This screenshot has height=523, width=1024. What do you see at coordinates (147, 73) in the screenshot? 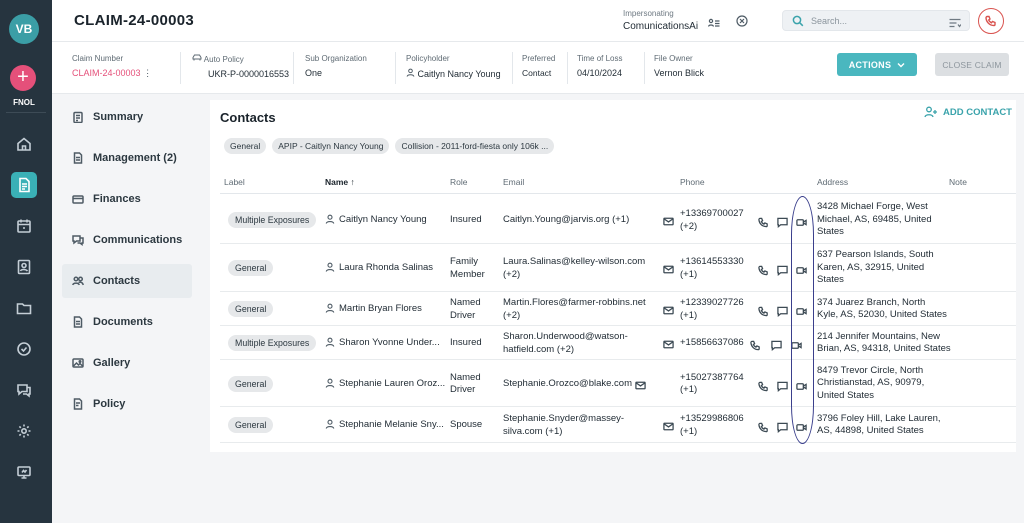
I see `more-options-icon: ⋮` at bounding box center [147, 73].